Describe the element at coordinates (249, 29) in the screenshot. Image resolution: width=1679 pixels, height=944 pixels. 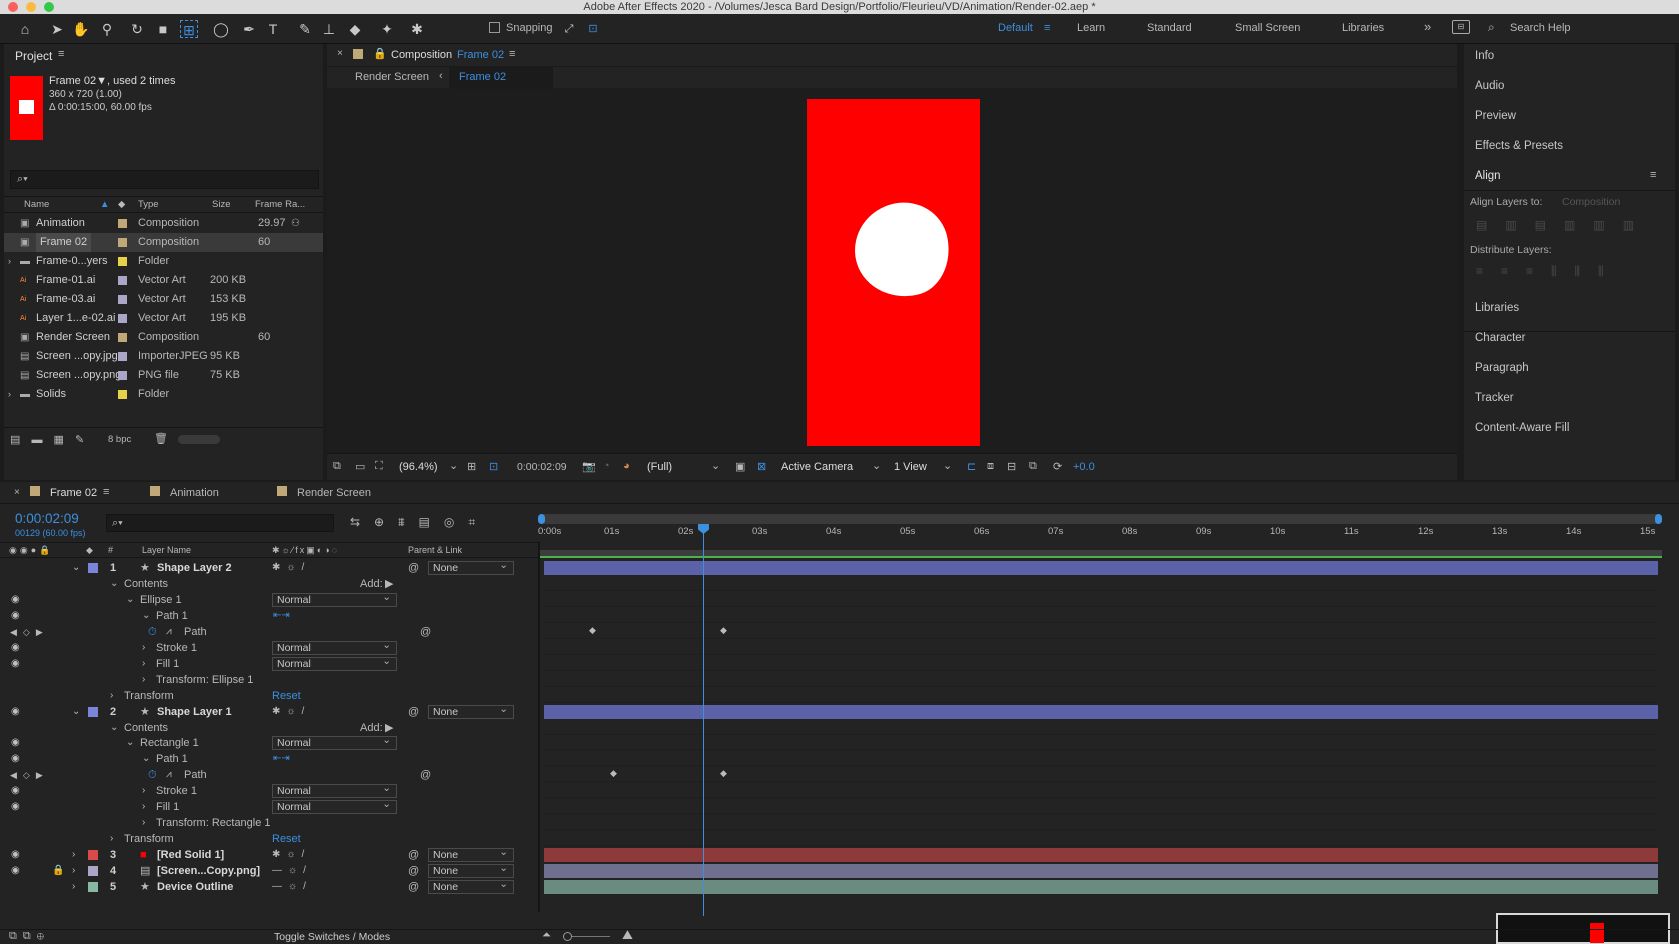
I see `pen-tool-icon: ✒` at that location.